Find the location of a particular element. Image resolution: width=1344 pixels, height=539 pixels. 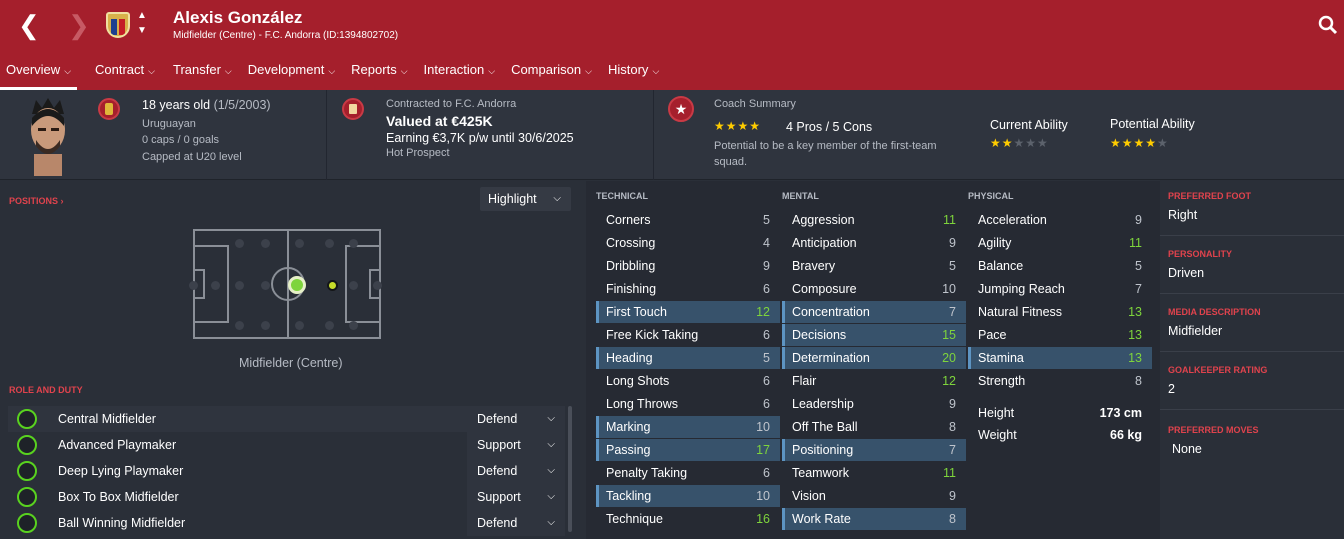

technical-attribute-row: Long Throws 6 is located at coordinates (688, 404).